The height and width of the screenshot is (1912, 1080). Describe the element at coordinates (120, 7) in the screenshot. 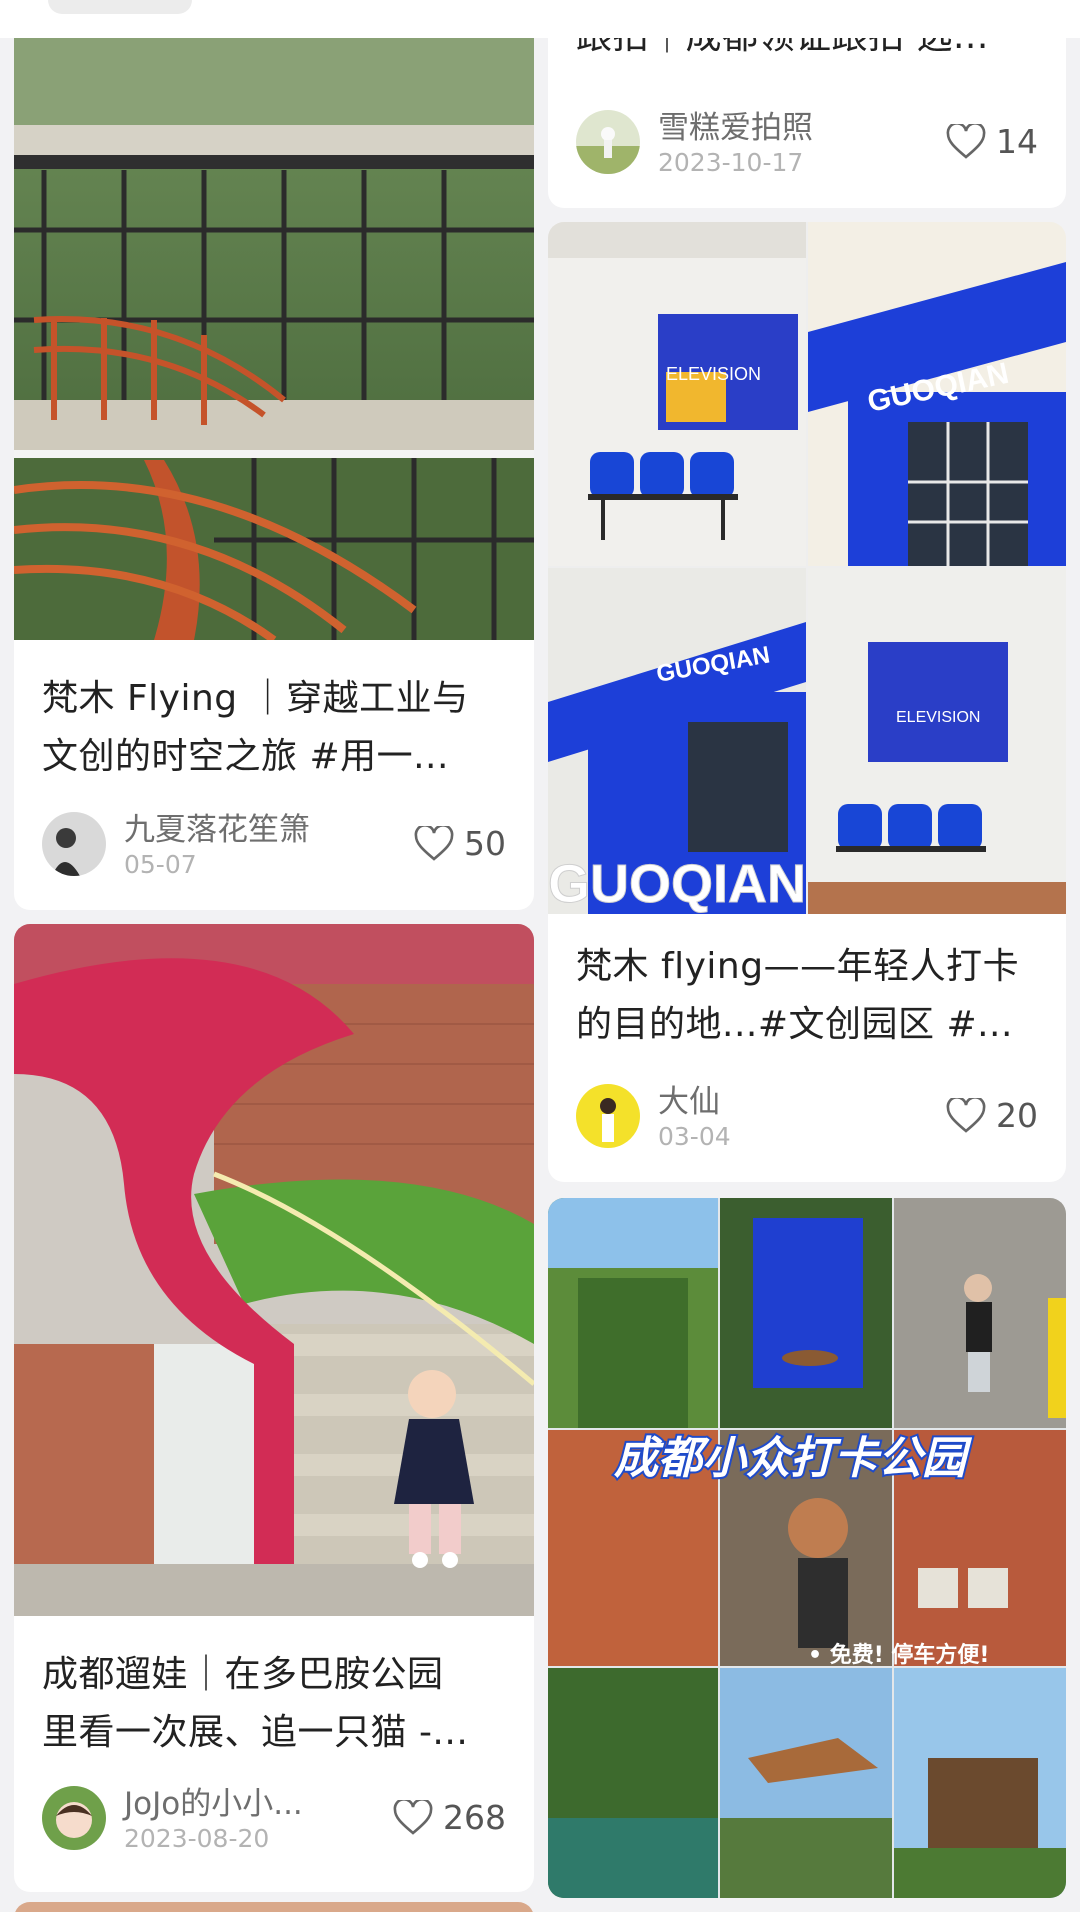

I see `search-pill` at that location.